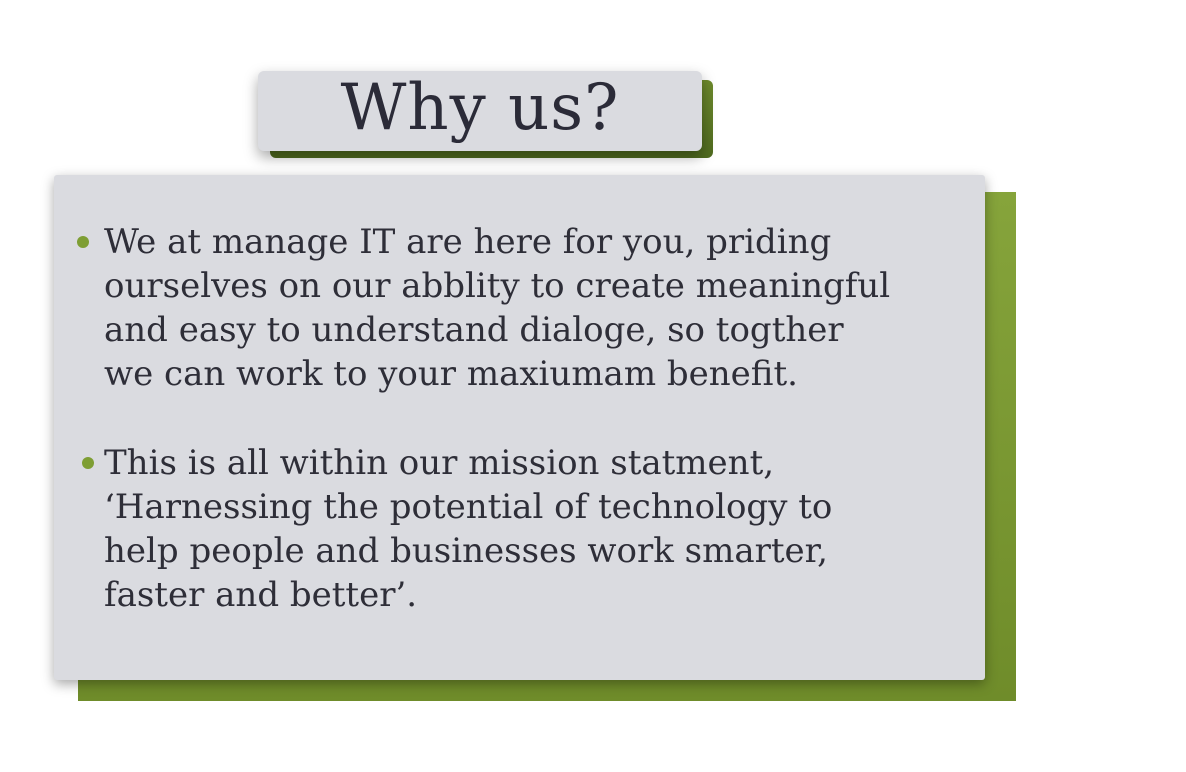 This screenshot has width=1186, height=772. I want to click on title-box: Why us?, so click(480, 111).